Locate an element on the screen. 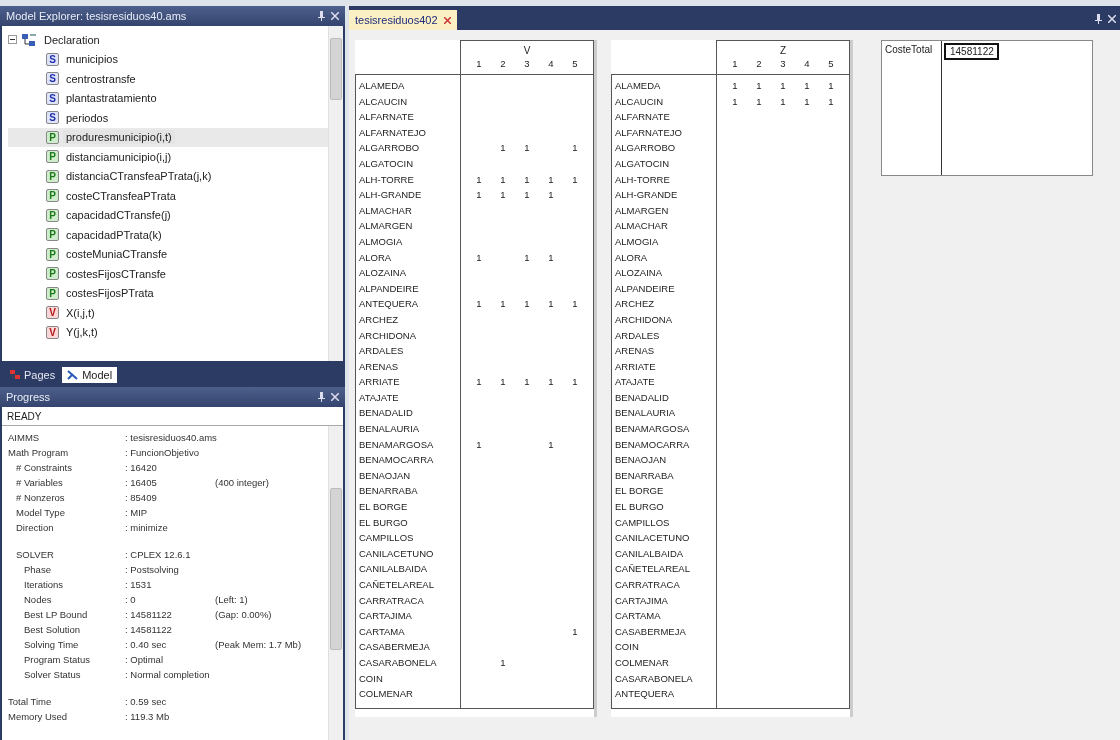 Image resolution: width=1120 pixels, height=740 pixels. row-header: ALOZAINA is located at coordinates (639, 273).